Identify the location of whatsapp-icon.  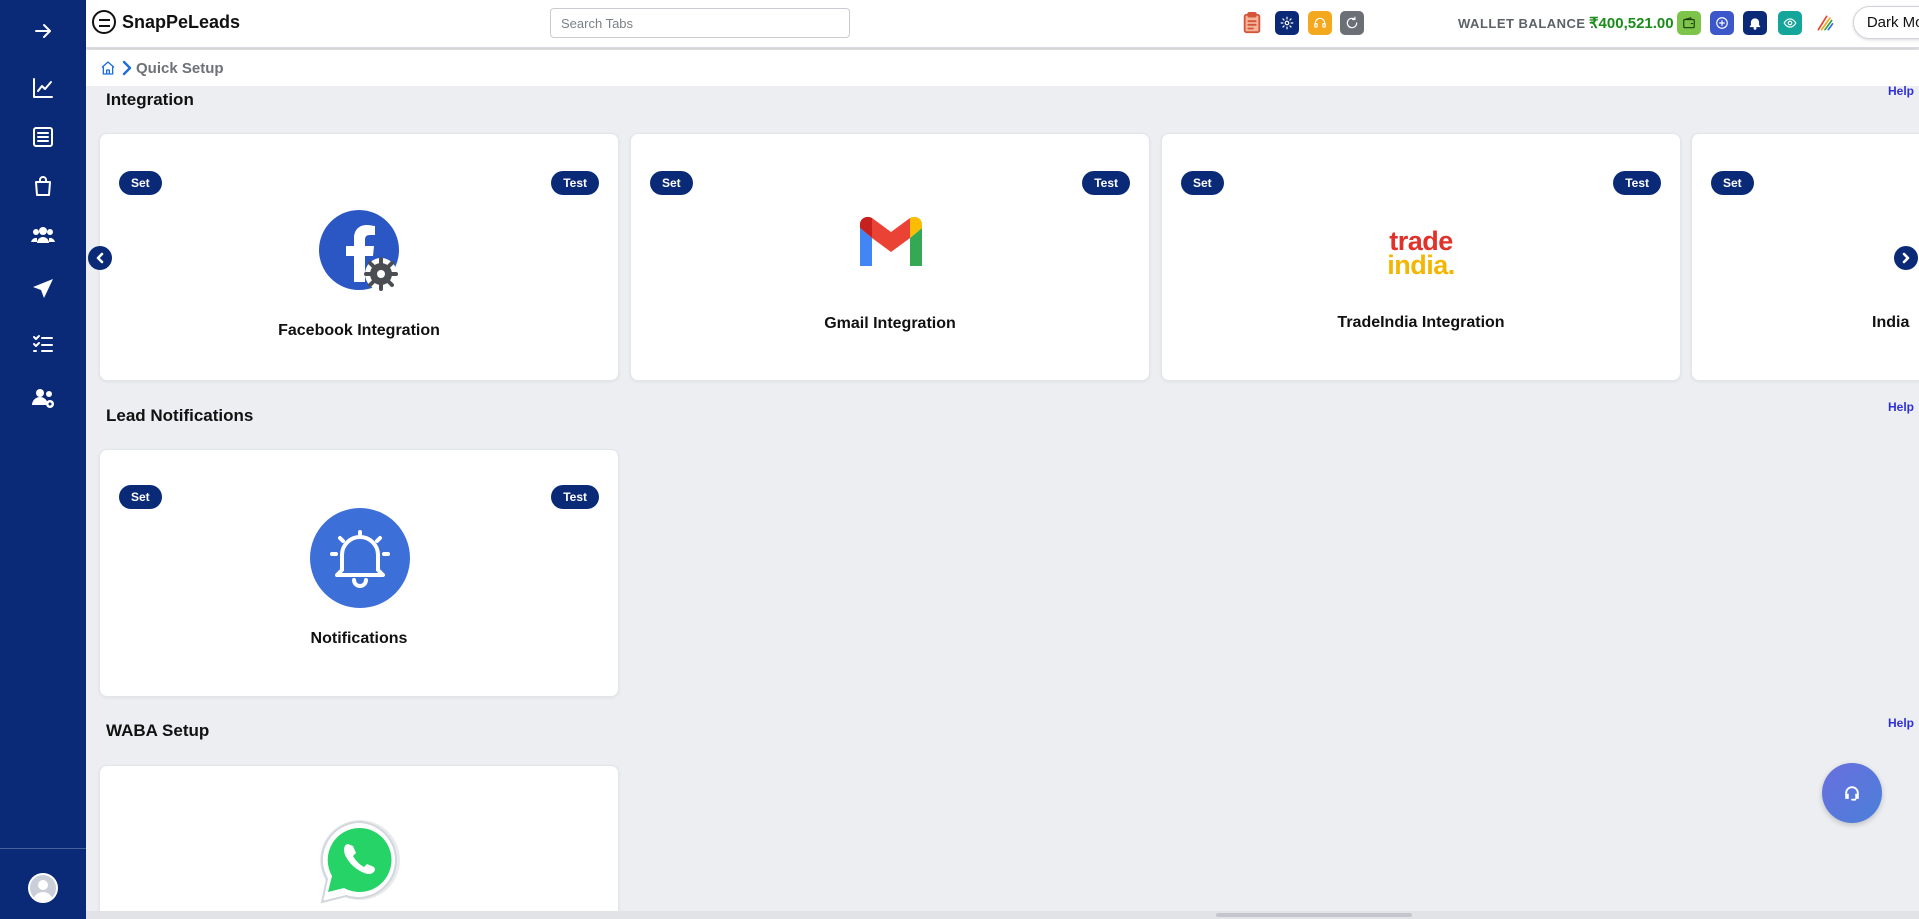
(360, 862).